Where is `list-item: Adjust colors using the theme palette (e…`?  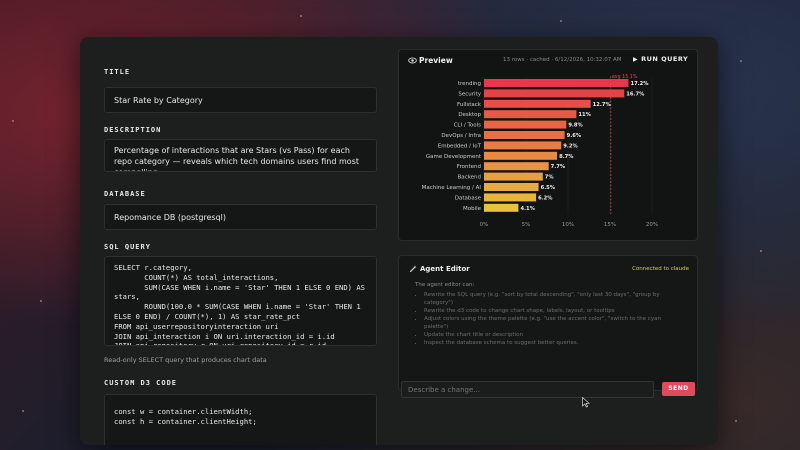
list-item: Adjust colors using the theme palette (e… is located at coordinates (551, 323).